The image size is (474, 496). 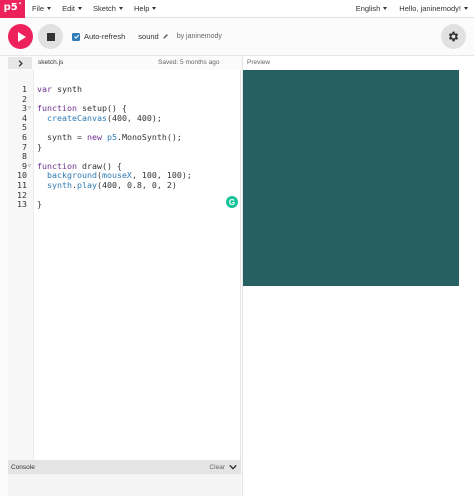 I want to click on console-header: Console Clear, so click(x=124, y=467).